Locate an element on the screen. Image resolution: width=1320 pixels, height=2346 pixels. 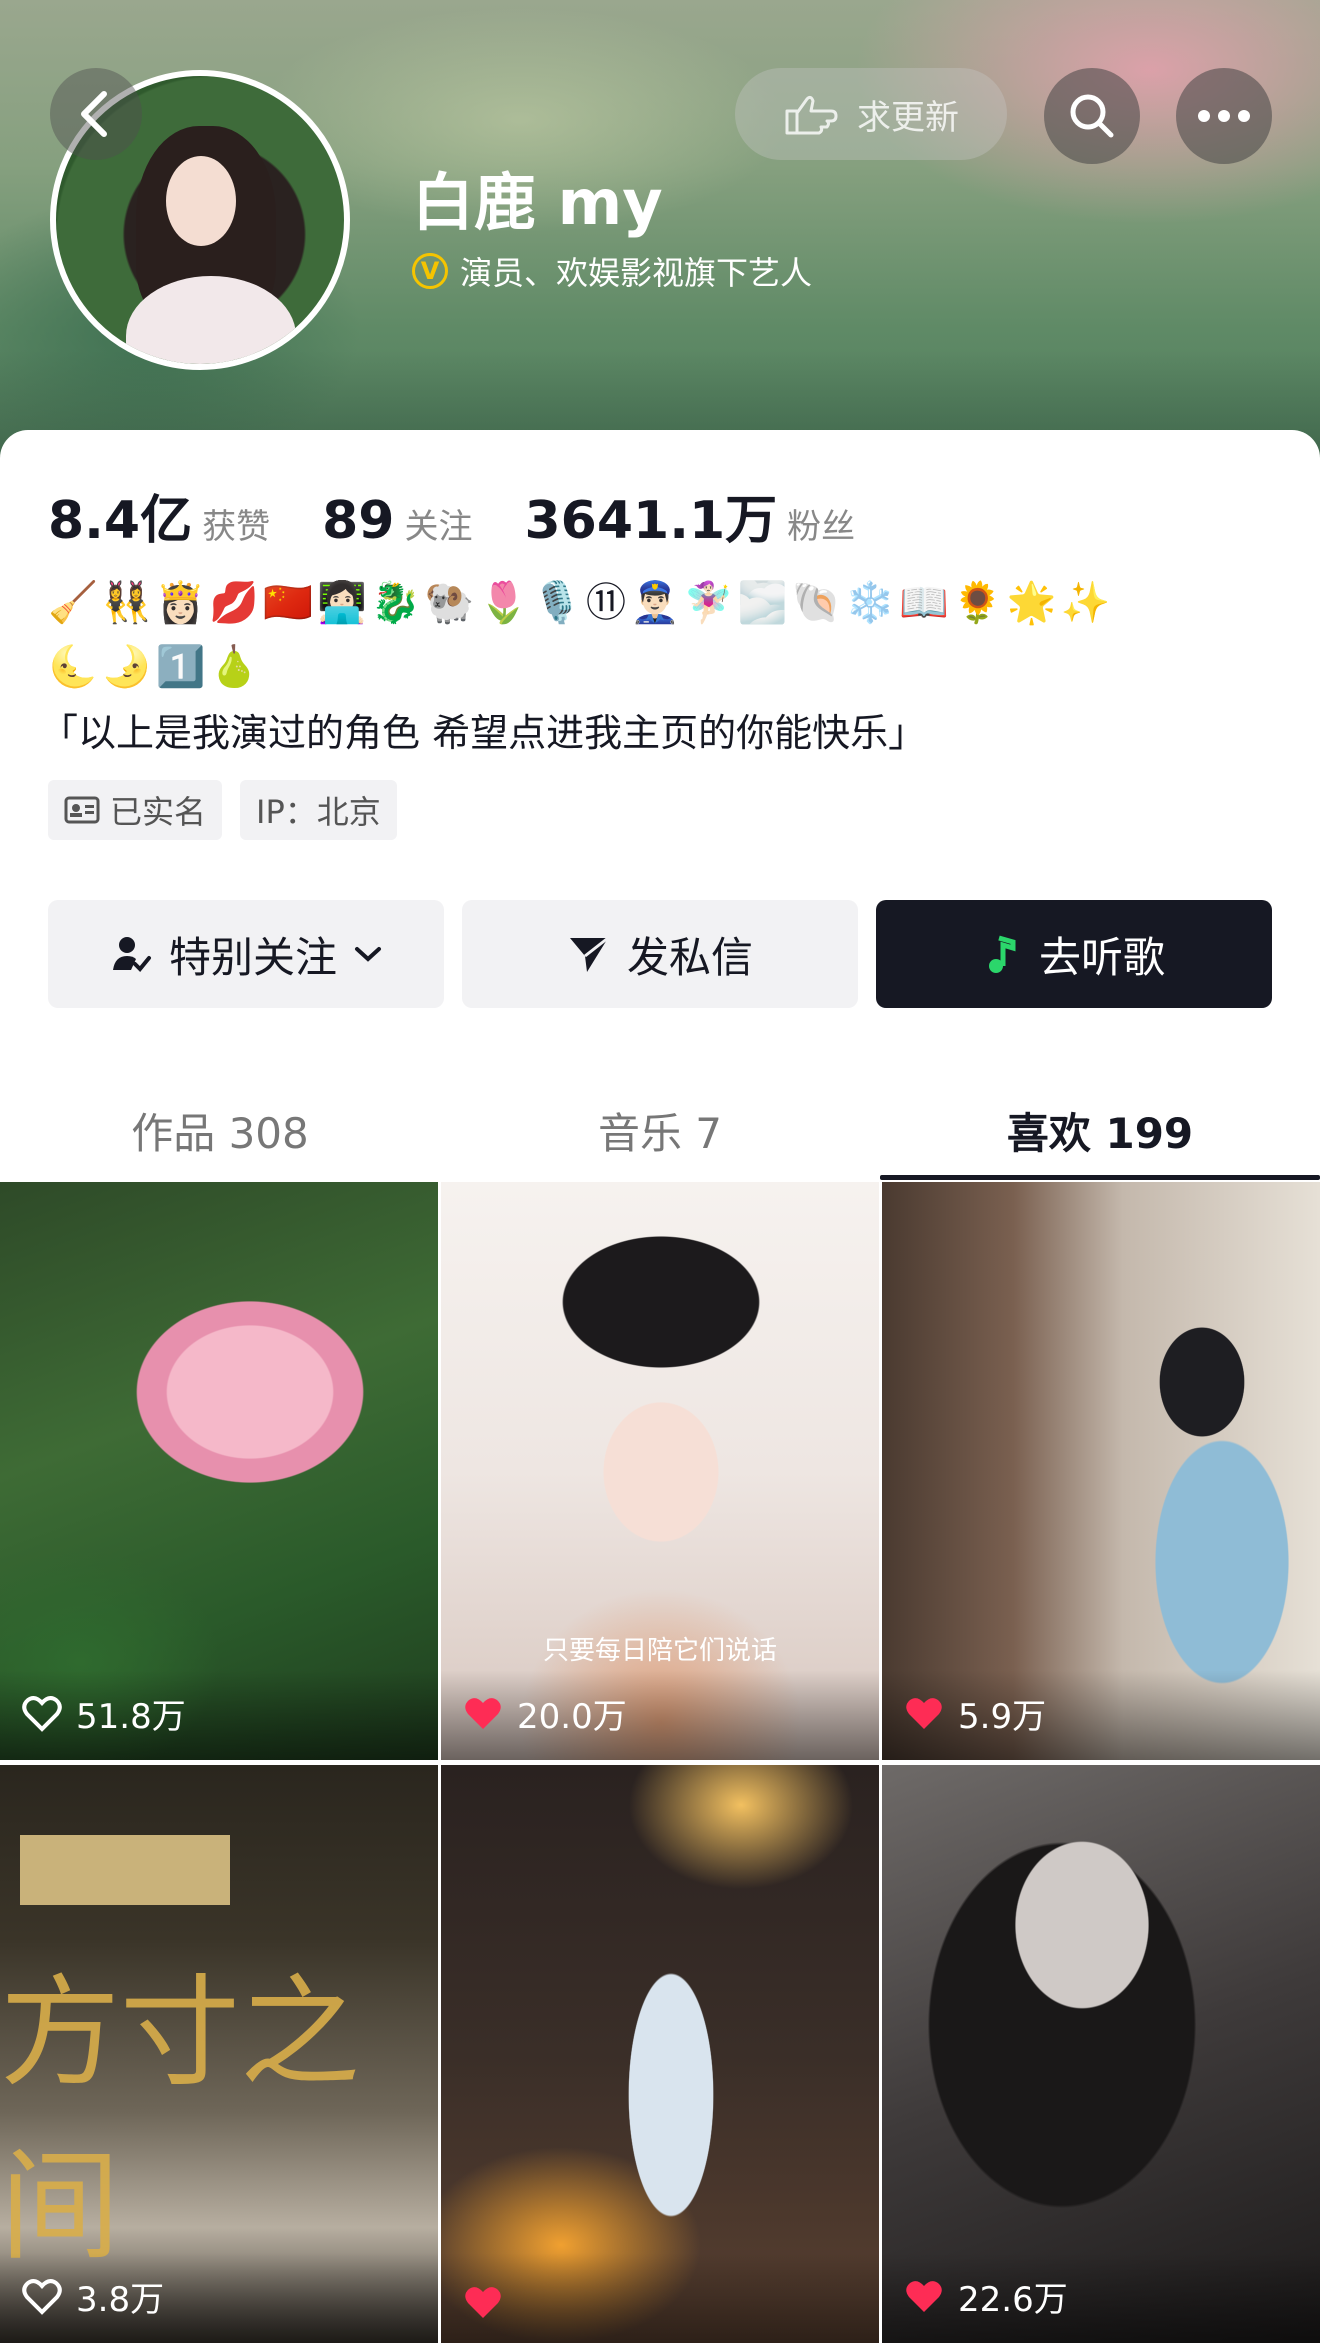
listen-music-button: 去听歌 is located at coordinates (1074, 954).